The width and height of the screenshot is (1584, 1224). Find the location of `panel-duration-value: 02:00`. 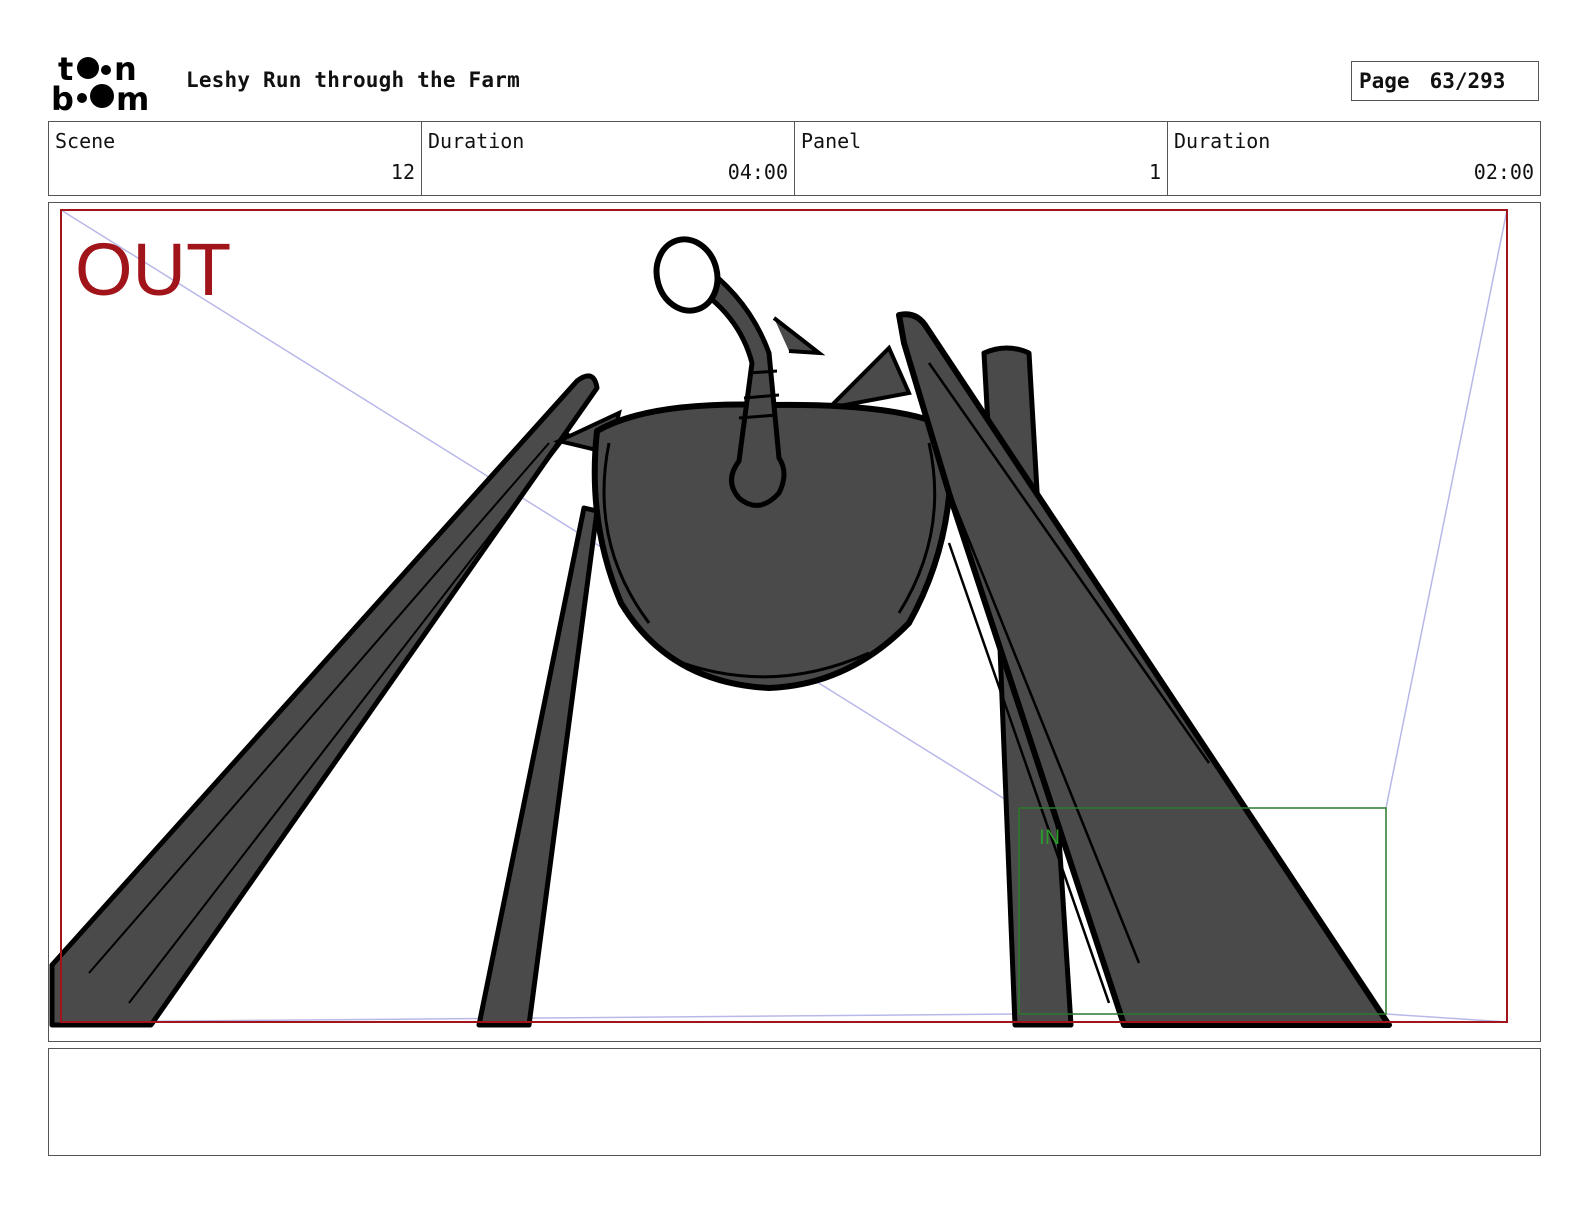

panel-duration-value: 02:00 is located at coordinates (1503, 172).